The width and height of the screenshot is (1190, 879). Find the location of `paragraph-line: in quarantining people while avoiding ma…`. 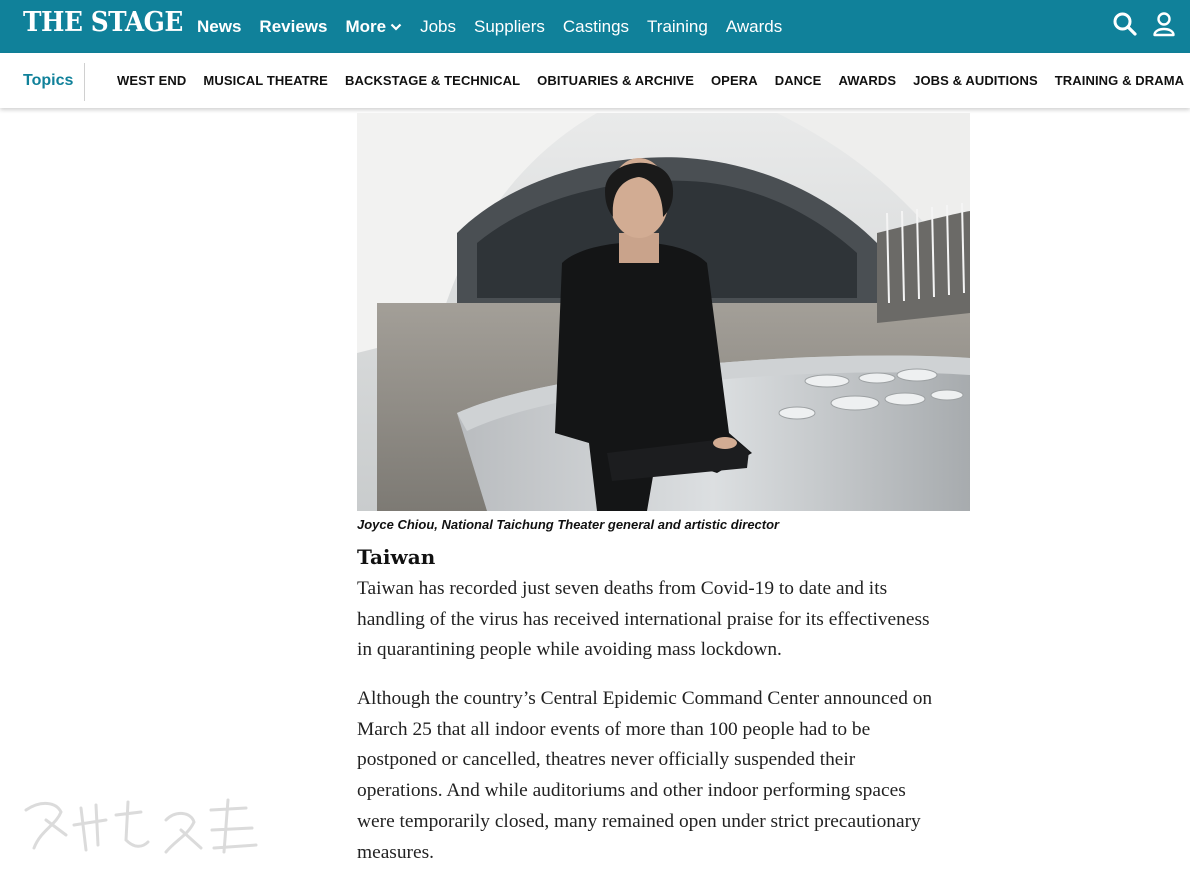

paragraph-line: in quarantining people while avoiding ma… is located at coordinates (569, 650).